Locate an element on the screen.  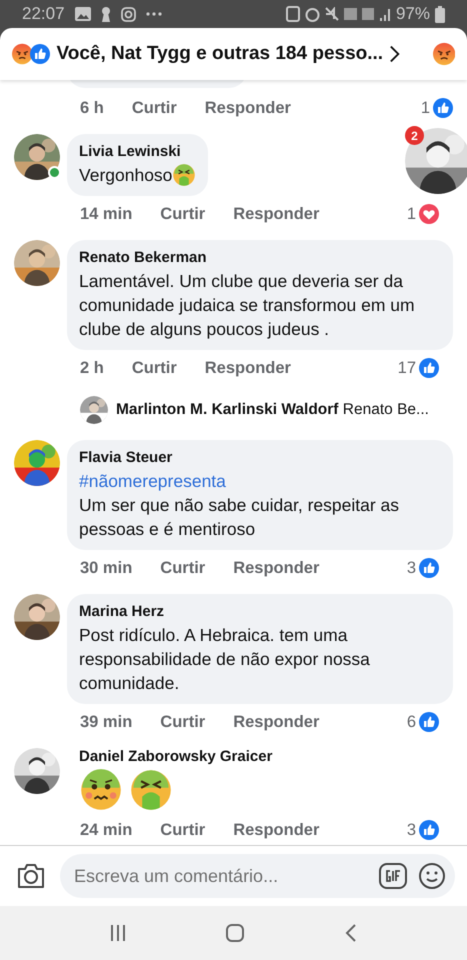
comment-text: Um ser que não sabe cuidar, respeitar as pessoas e é mentiroso is located at coordinates (239, 517).